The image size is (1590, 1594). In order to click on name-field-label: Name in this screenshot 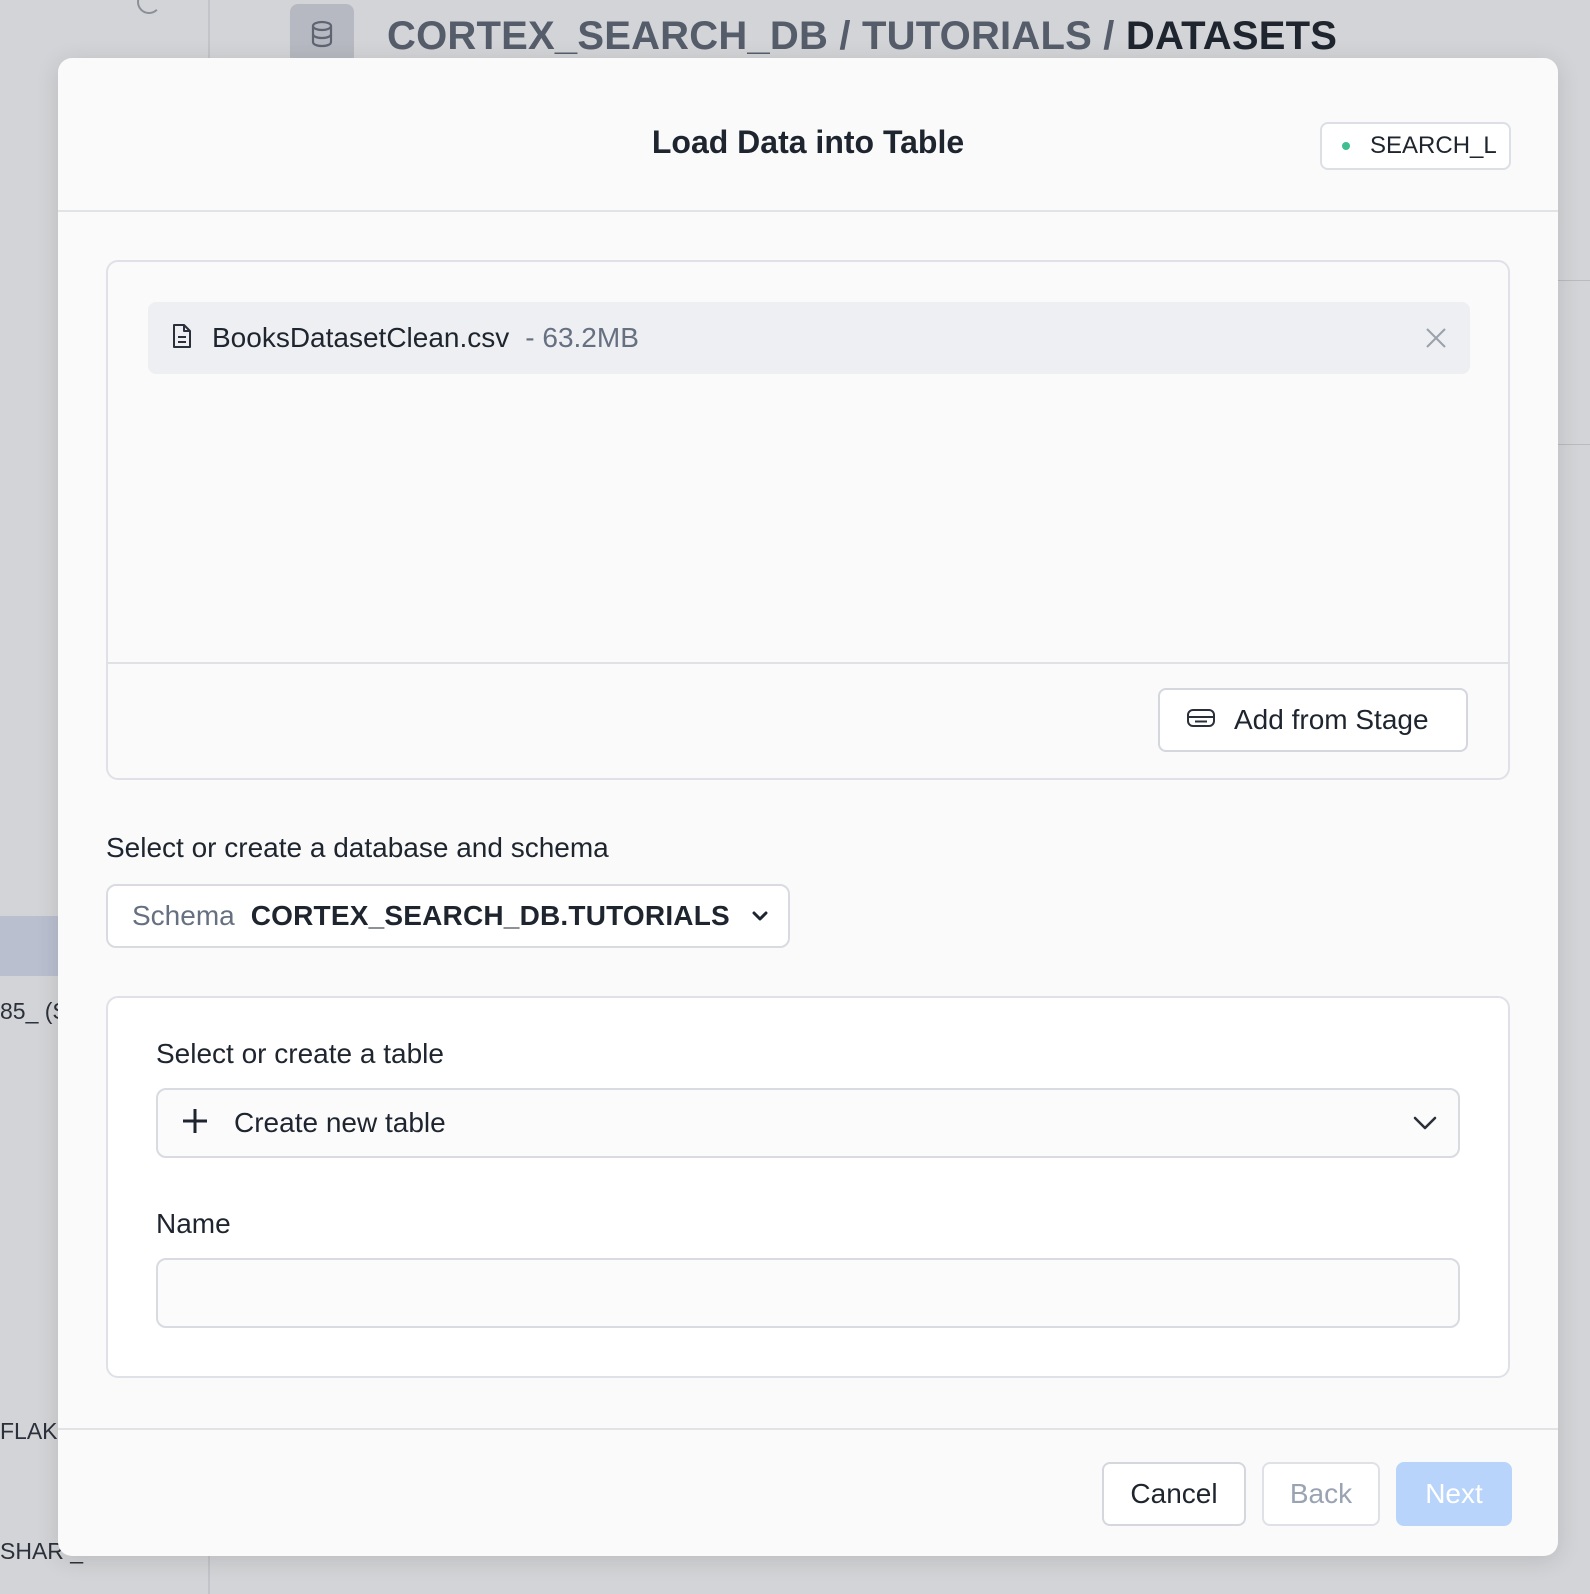, I will do `click(193, 1223)`.